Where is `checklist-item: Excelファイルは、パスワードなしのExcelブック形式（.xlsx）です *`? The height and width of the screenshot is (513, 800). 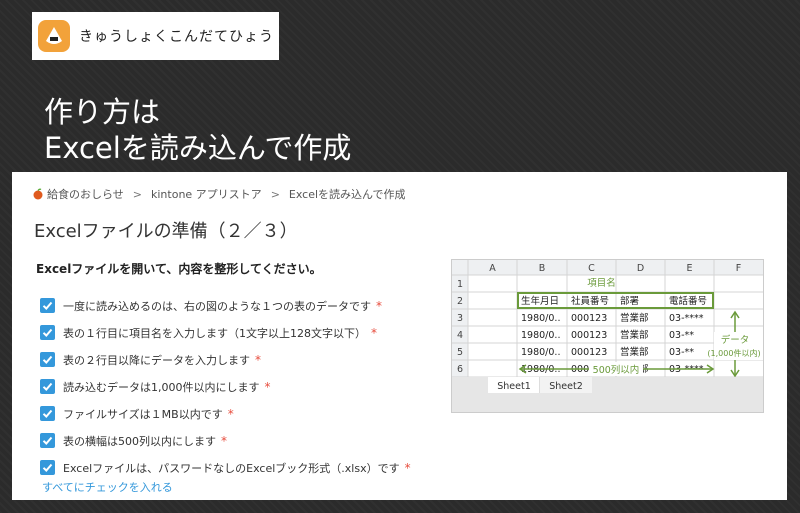
checklist-item: Excelファイルは、パスワードなしのExcelブック形式（.xlsx）です * is located at coordinates (225, 467).